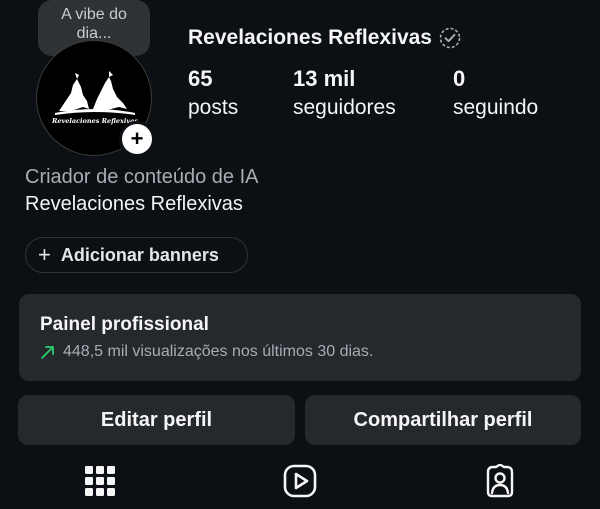 Image resolution: width=600 pixels, height=509 pixels. What do you see at coordinates (100, 481) in the screenshot?
I see `grid-icon` at bounding box center [100, 481].